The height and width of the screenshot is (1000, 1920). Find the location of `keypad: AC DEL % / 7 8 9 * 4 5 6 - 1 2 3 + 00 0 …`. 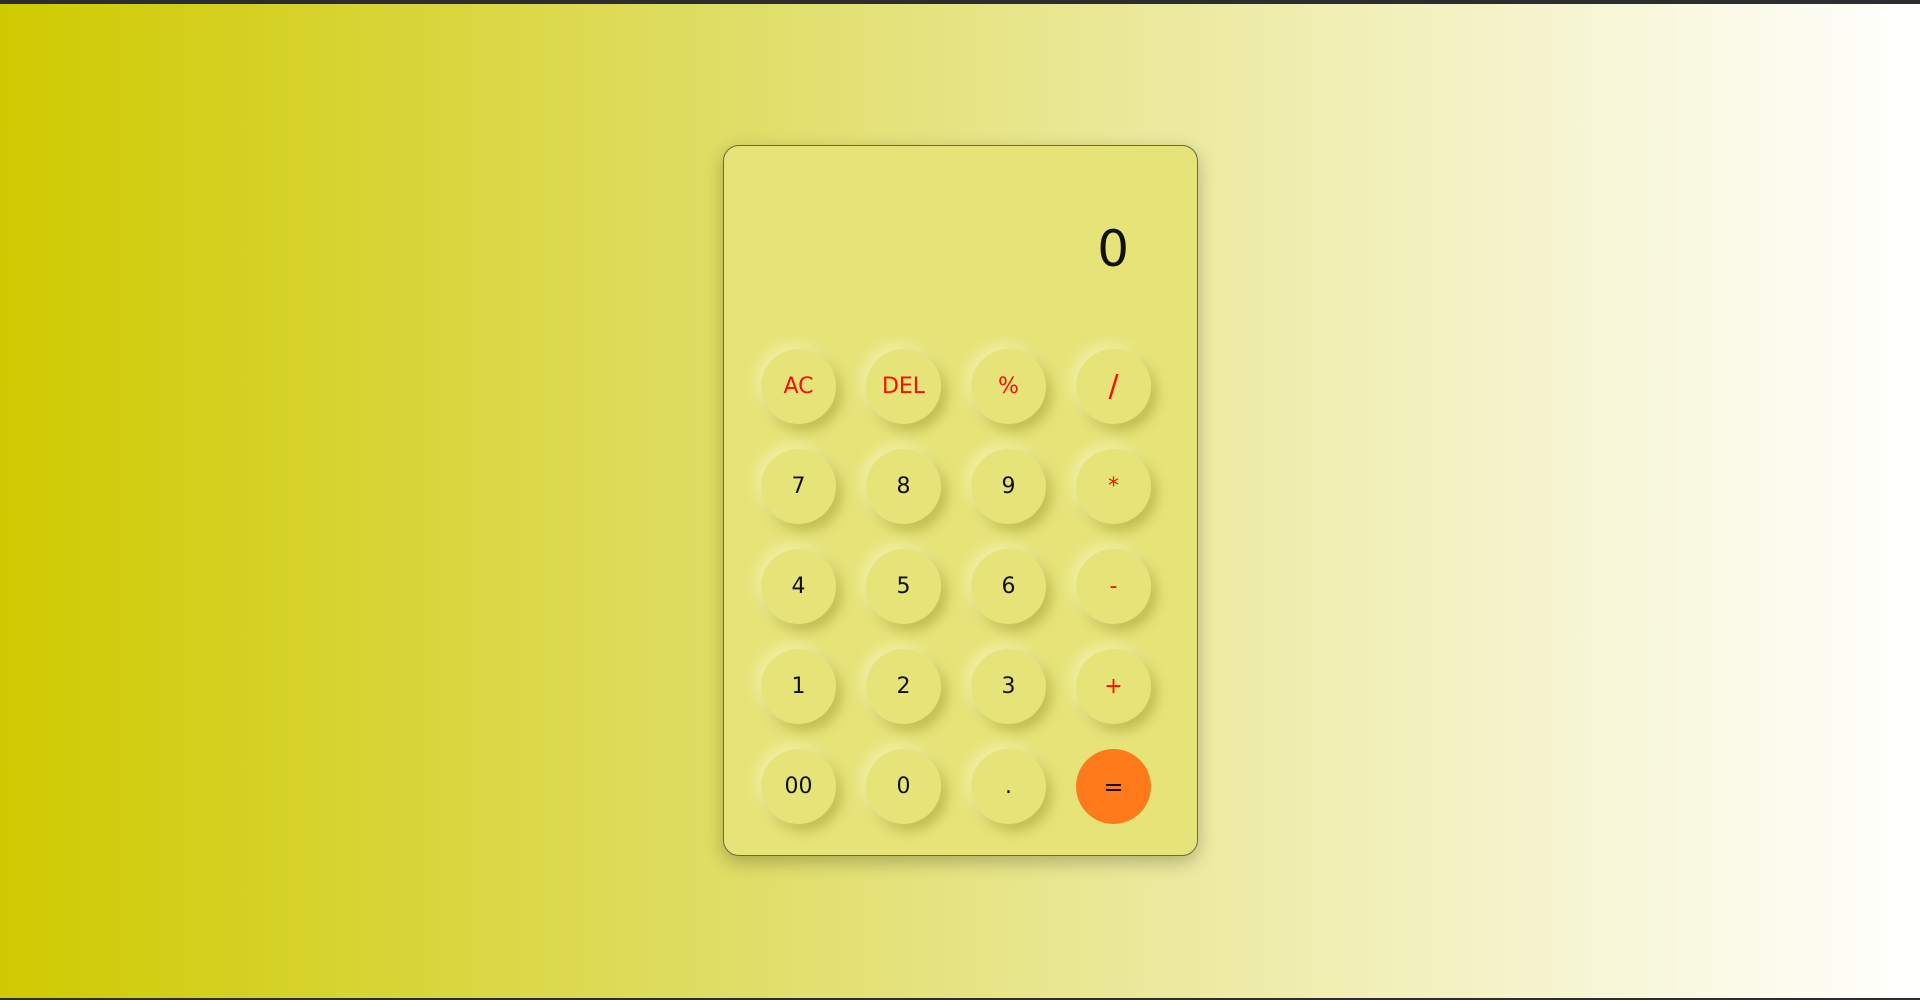

keypad: AC DEL % / 7 8 9 * 4 5 6 - 1 2 3 + 00 0 … is located at coordinates (956, 586).